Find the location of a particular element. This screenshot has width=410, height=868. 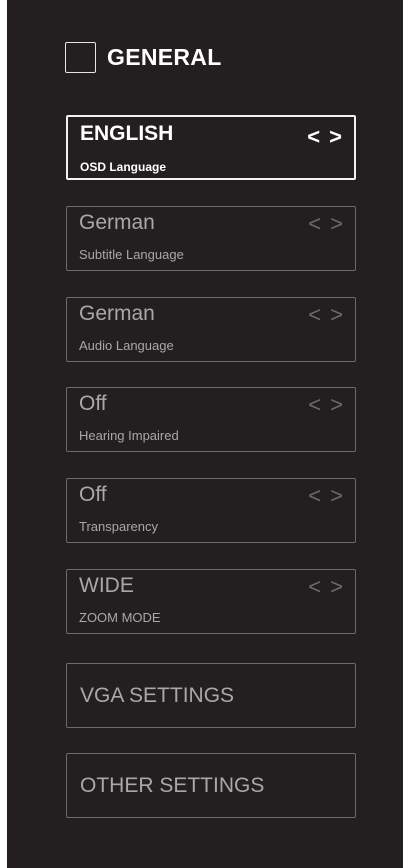

vga-settings-button: VGA SETTINGS is located at coordinates (211, 695).